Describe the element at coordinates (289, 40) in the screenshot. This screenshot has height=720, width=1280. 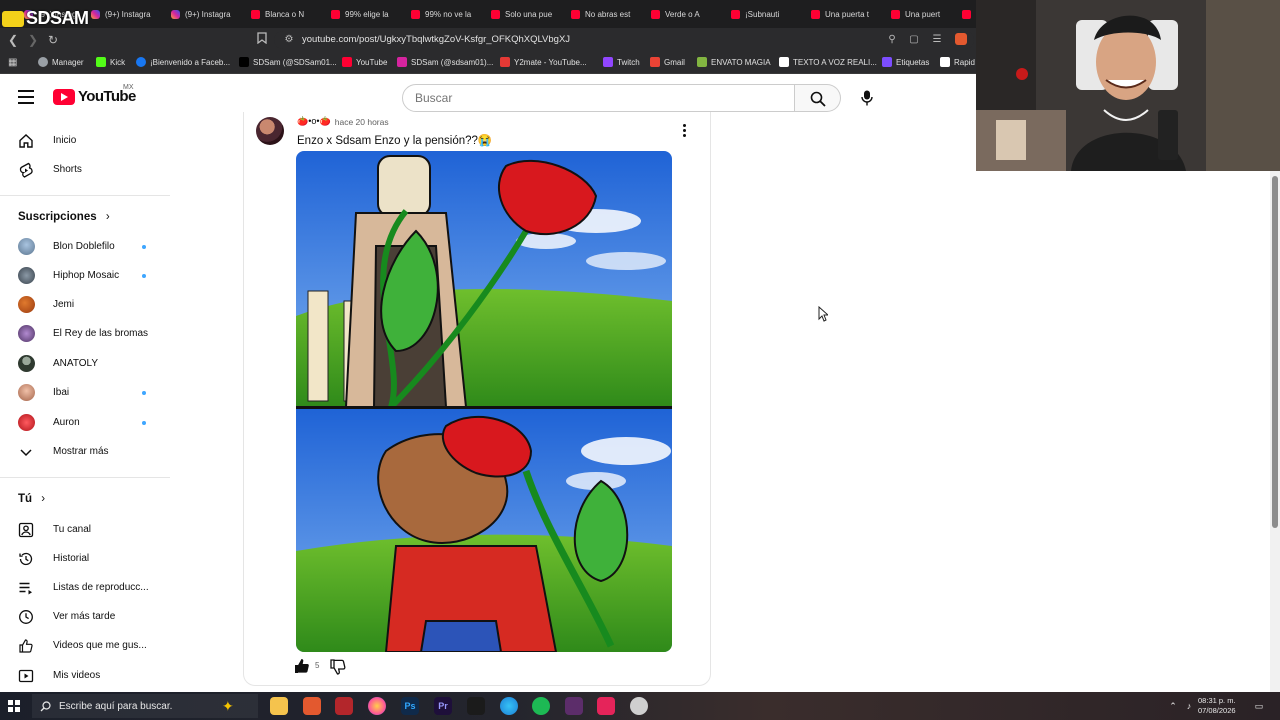
I see `site-info-icon: ⚙` at that location.